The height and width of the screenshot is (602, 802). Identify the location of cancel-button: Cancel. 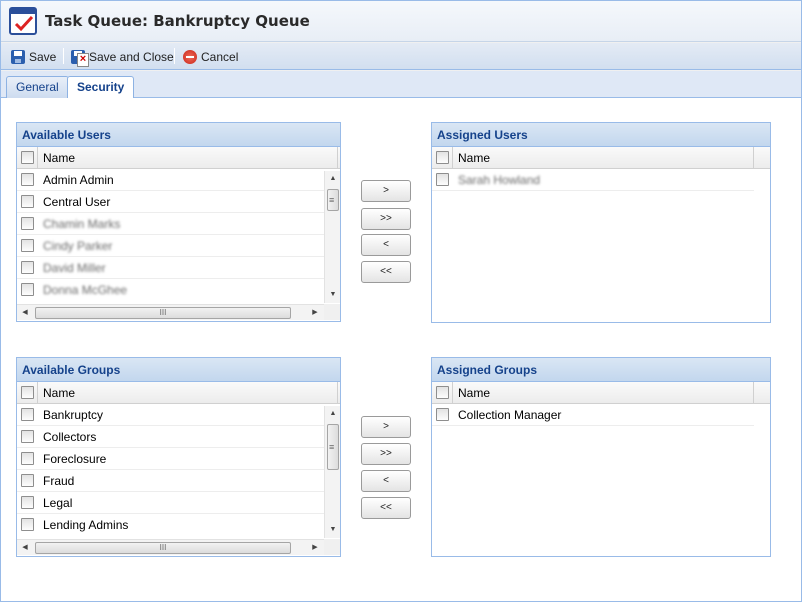
(210, 56).